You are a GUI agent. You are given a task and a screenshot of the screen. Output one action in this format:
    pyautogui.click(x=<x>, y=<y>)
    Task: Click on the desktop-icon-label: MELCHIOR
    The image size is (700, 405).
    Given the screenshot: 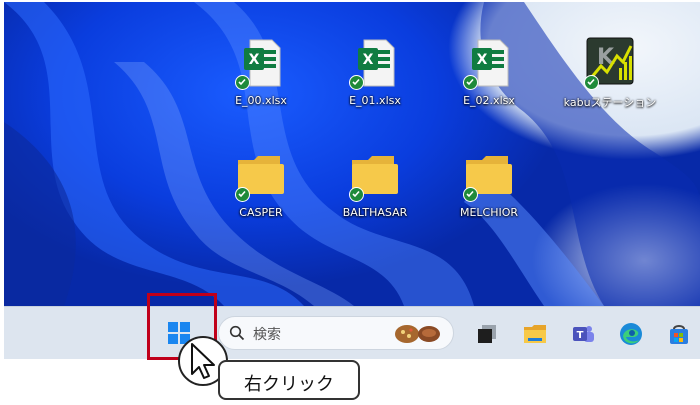 What is the action you would take?
    pyautogui.click(x=489, y=212)
    